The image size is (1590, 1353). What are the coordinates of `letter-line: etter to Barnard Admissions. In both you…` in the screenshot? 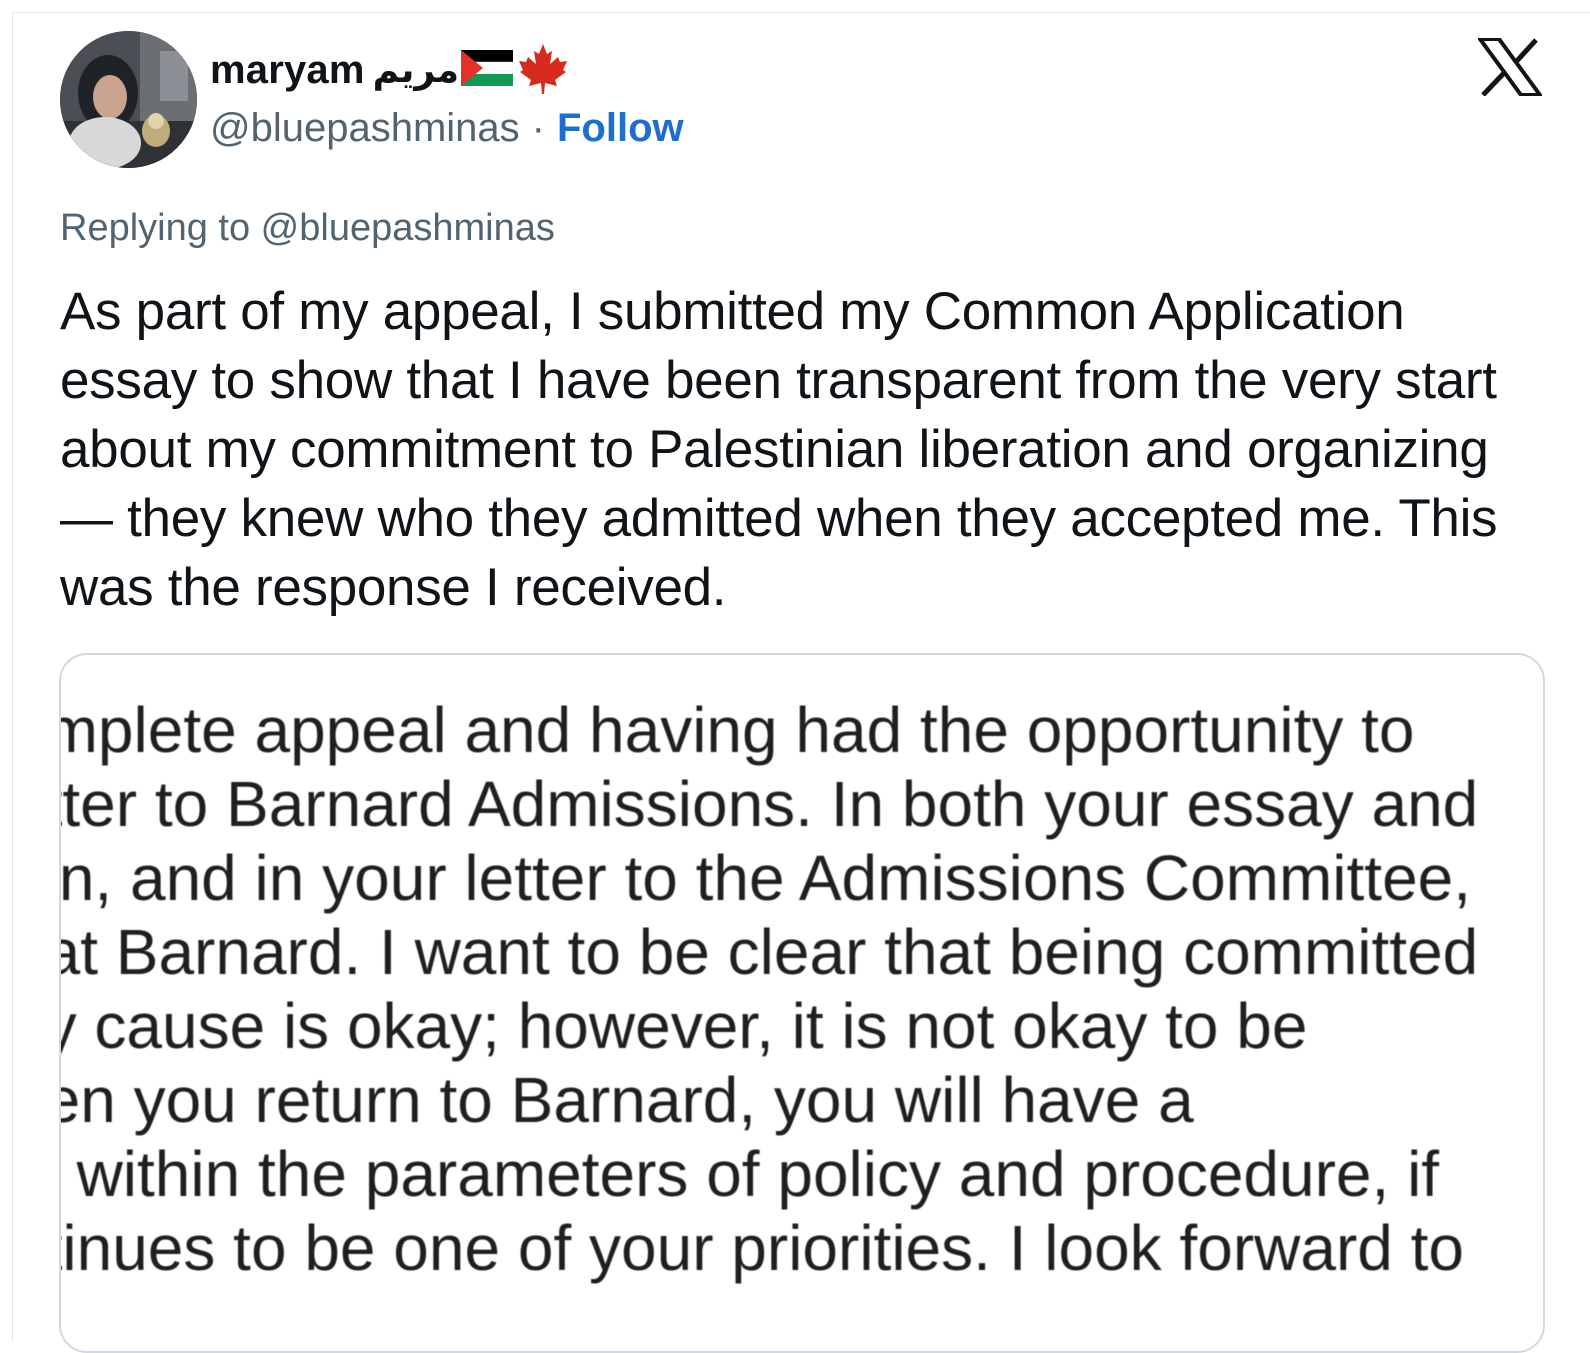 It's located at (769, 804).